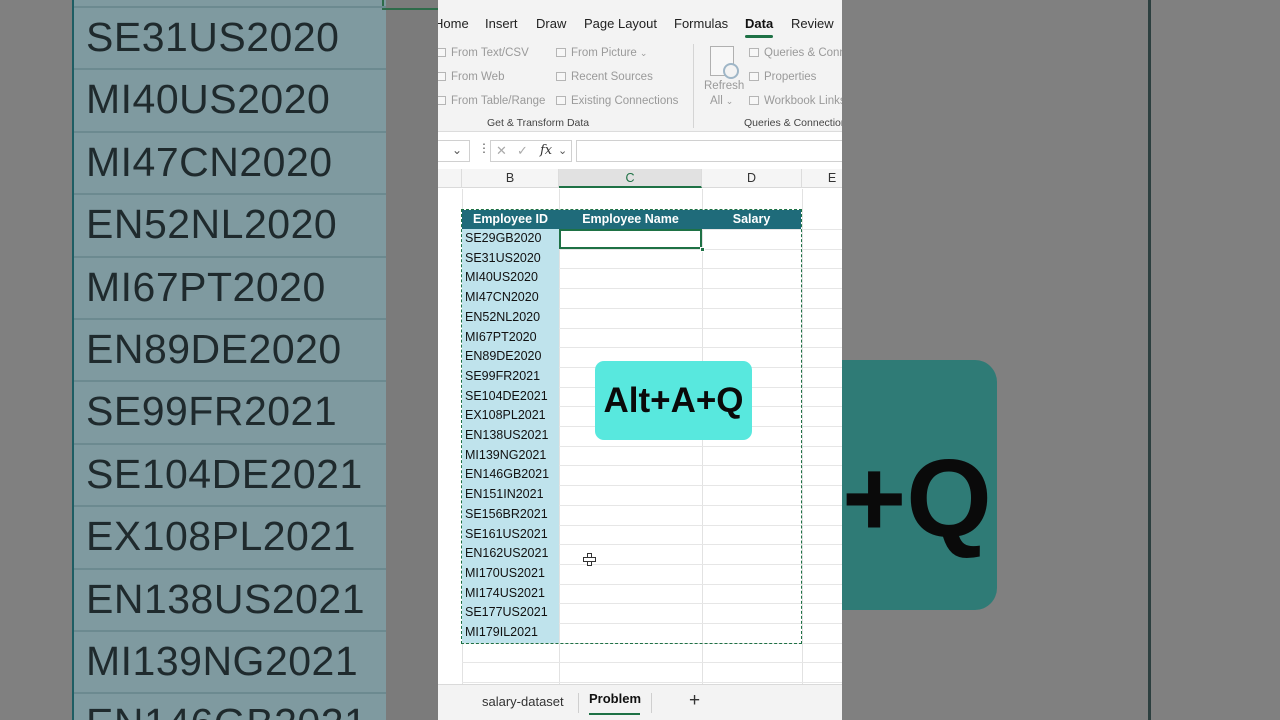 This screenshot has width=1280, height=720. I want to click on grid-vertical-line, so click(802, 437).